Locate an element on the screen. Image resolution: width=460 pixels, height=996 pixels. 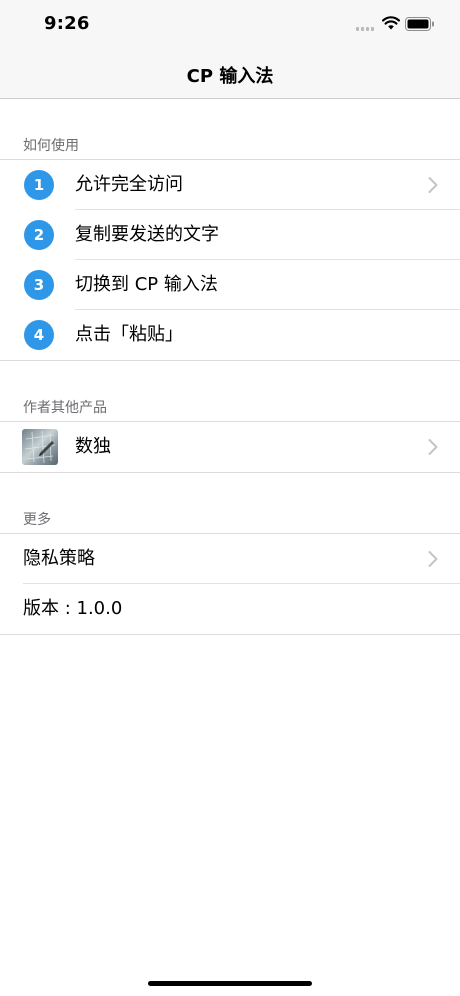
battery-icon is located at coordinates (419, 24).